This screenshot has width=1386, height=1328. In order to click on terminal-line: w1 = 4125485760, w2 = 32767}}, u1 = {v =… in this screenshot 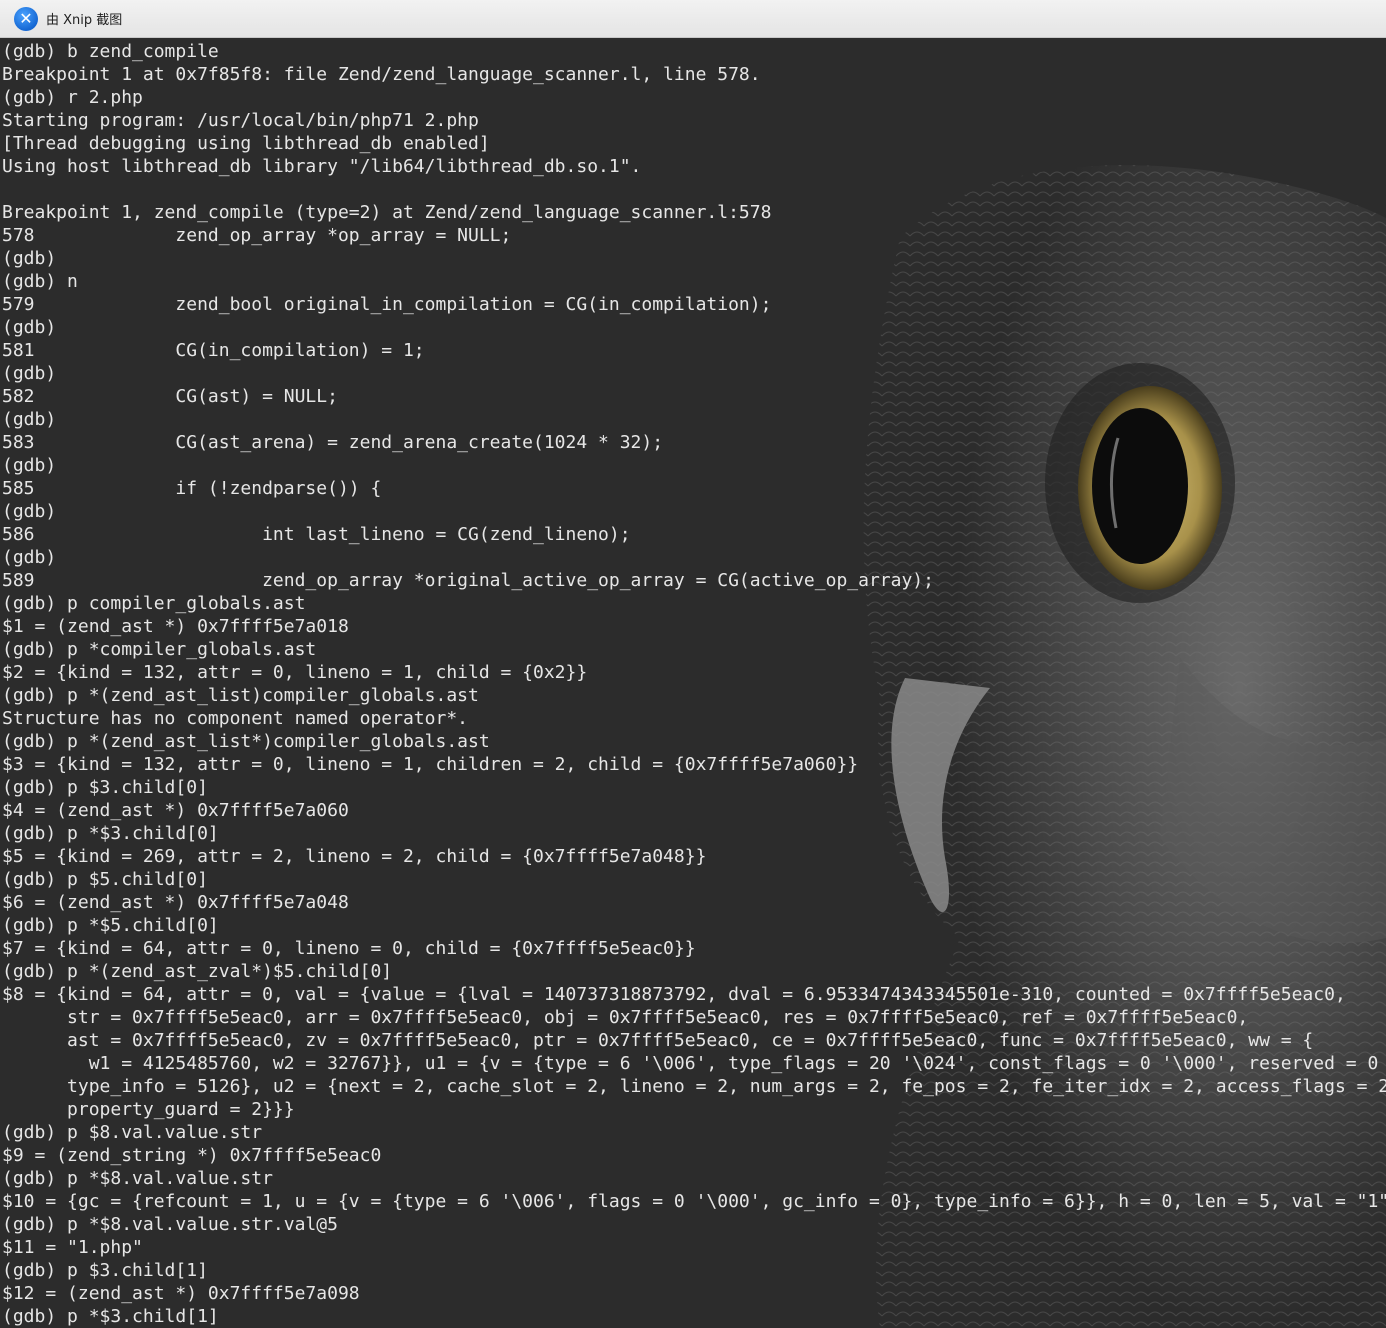, I will do `click(694, 1063)`.